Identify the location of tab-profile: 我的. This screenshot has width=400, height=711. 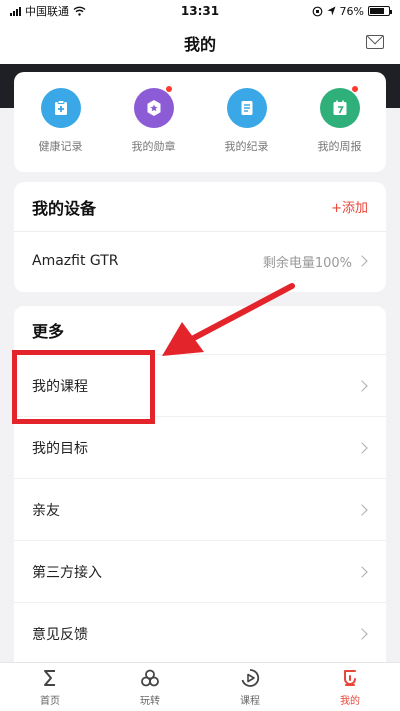
(350, 687).